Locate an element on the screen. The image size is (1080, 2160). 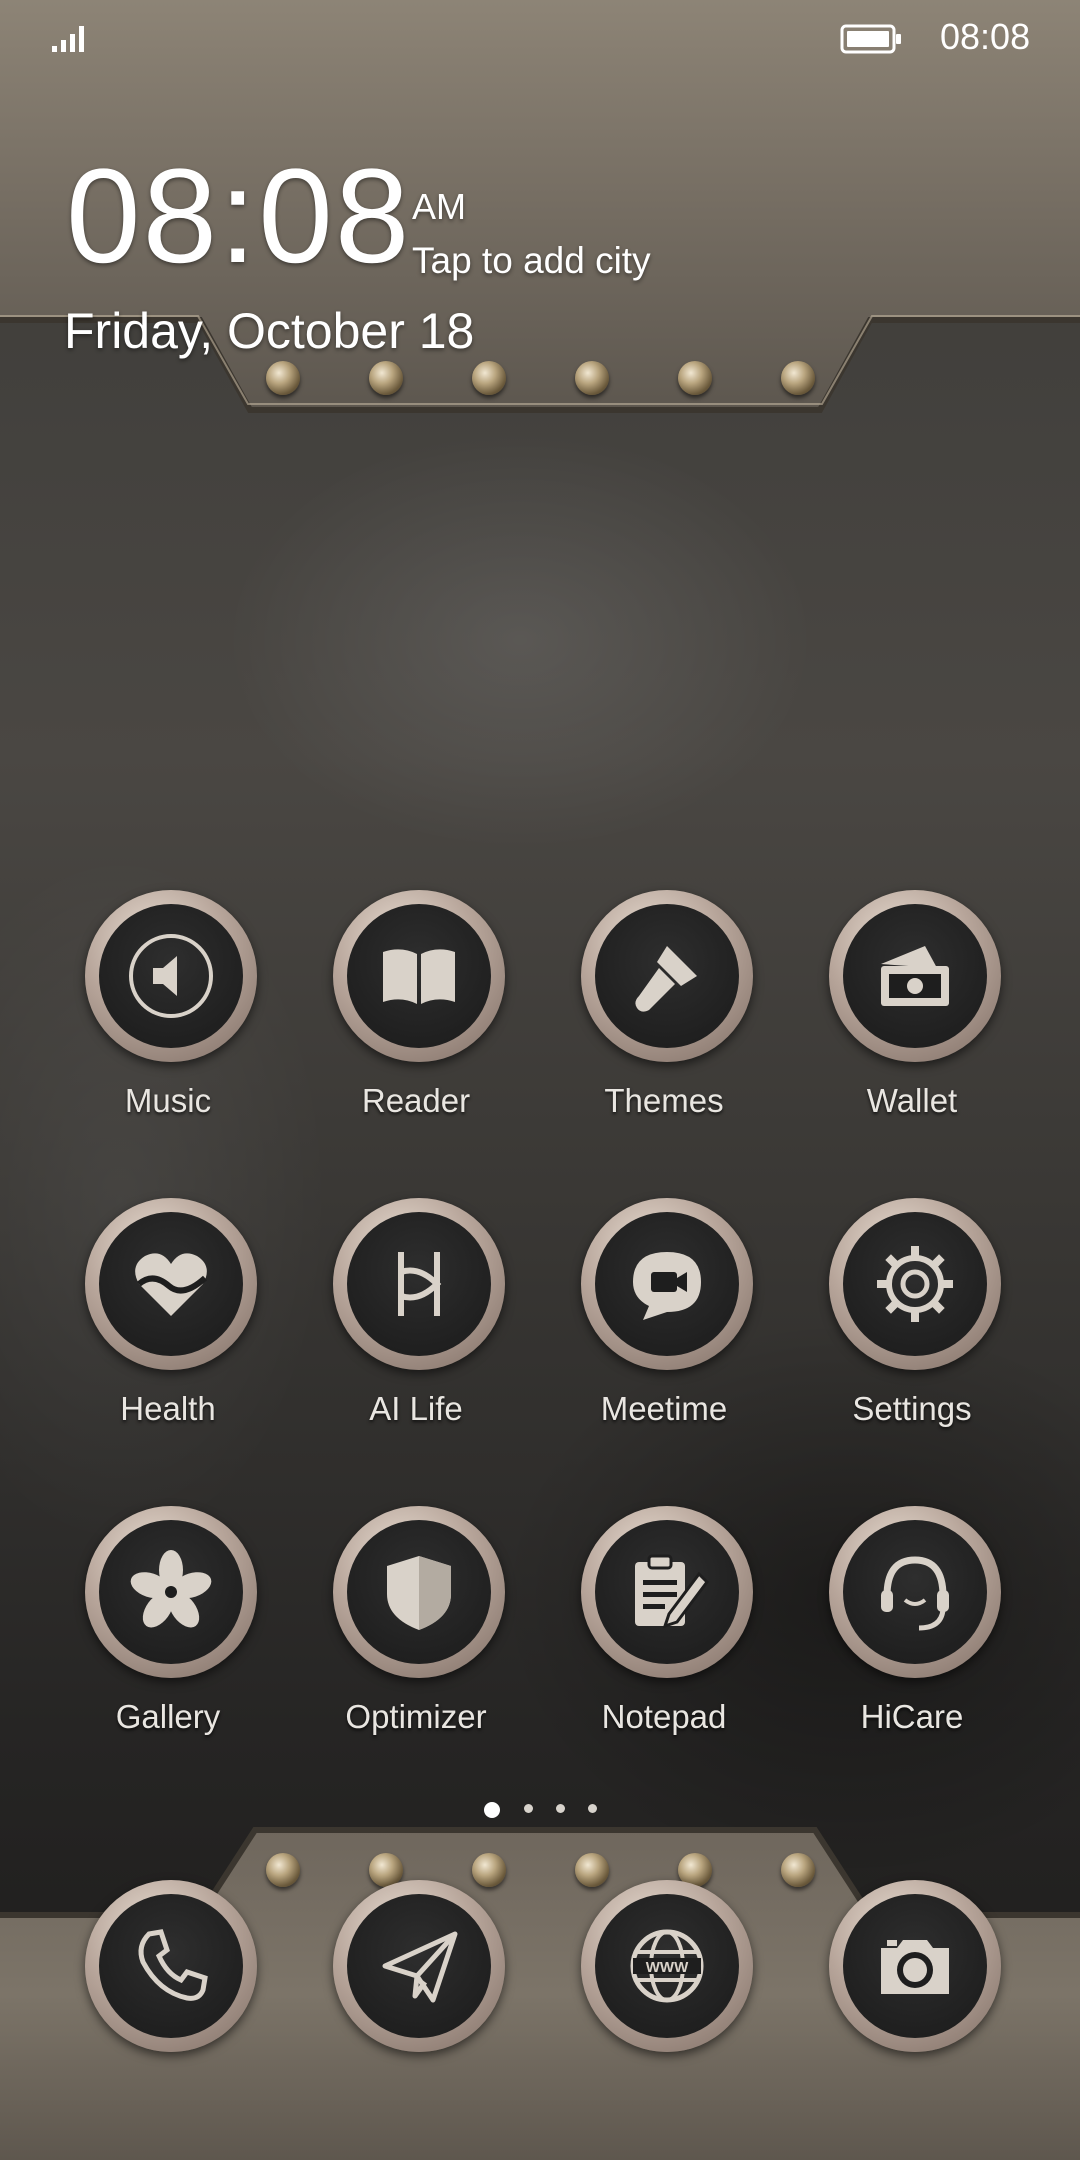
camera-icon is located at coordinates (915, 1967).